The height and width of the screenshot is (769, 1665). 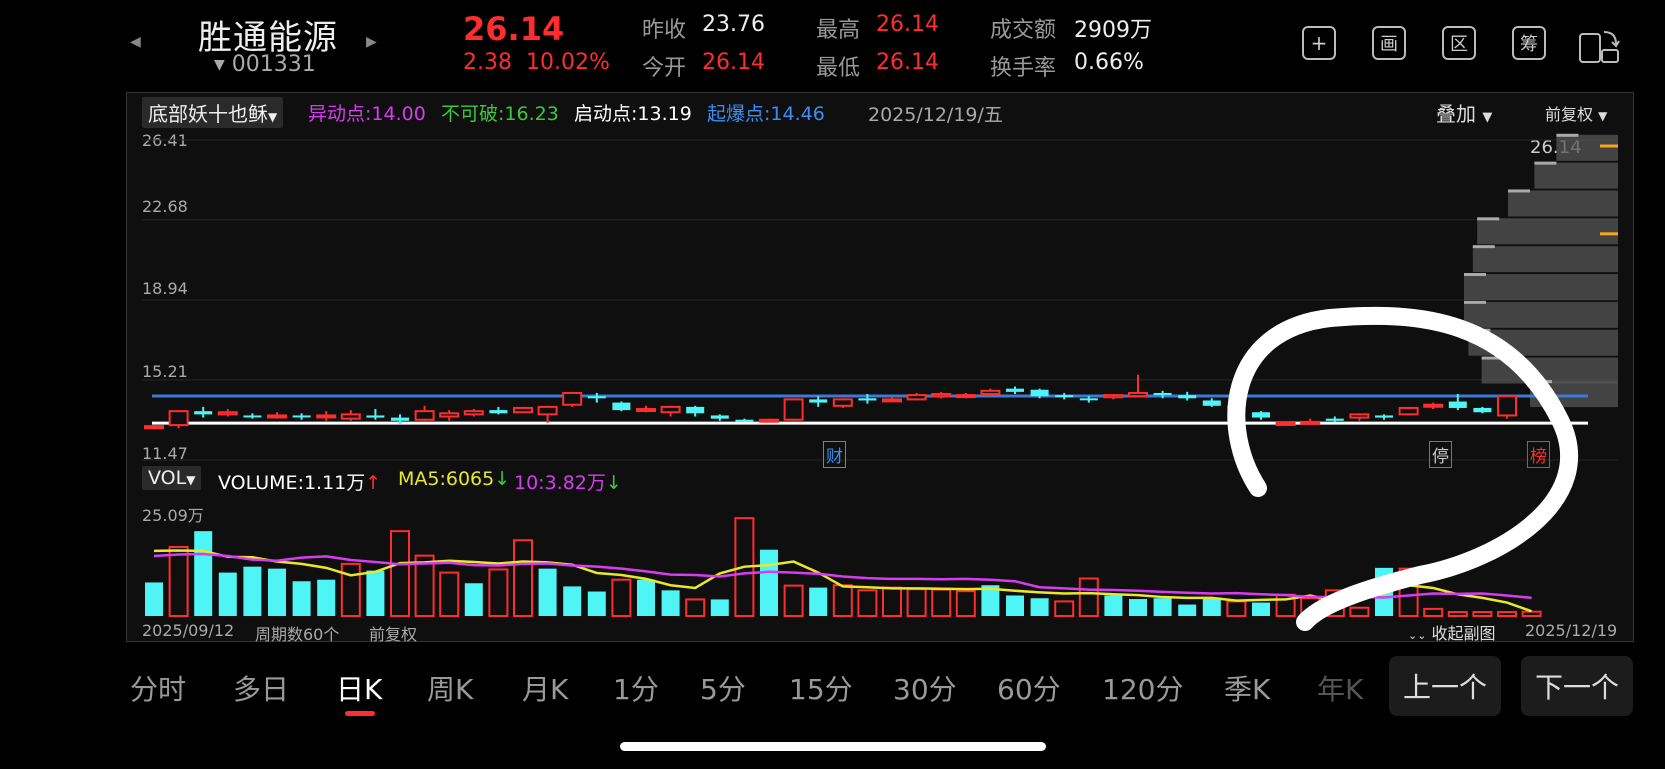 I want to click on collapse-label: 收起副图, so click(x=1463, y=633).